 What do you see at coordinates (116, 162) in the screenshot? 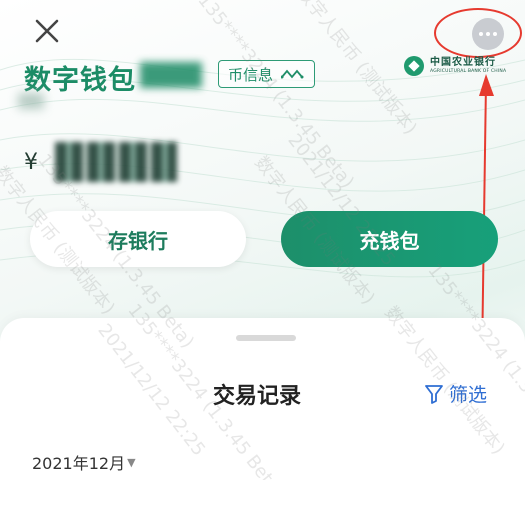
I see `redacted-balance` at bounding box center [116, 162].